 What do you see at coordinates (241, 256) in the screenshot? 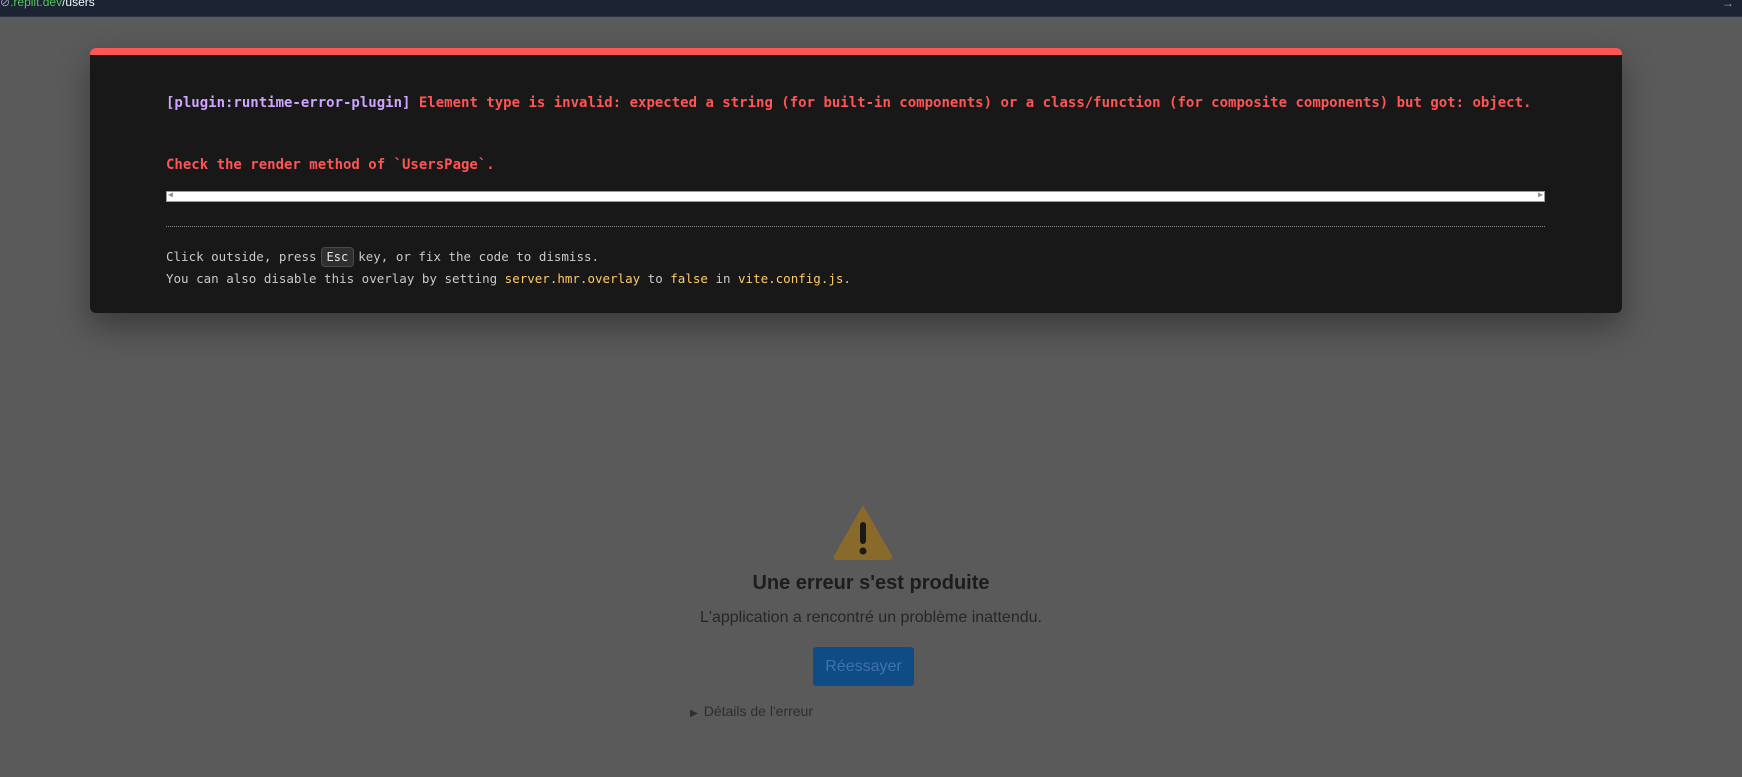
I see `dismiss-tip-text: Click outside, press` at bounding box center [241, 256].